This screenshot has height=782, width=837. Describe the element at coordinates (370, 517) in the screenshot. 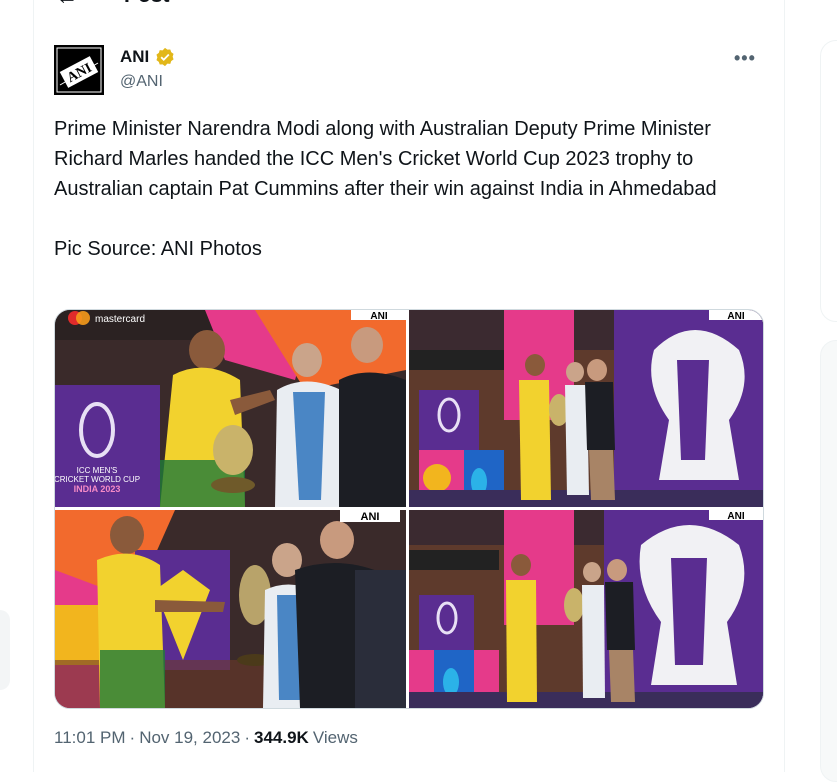

I see `ani-watermark-3: ANI` at that location.